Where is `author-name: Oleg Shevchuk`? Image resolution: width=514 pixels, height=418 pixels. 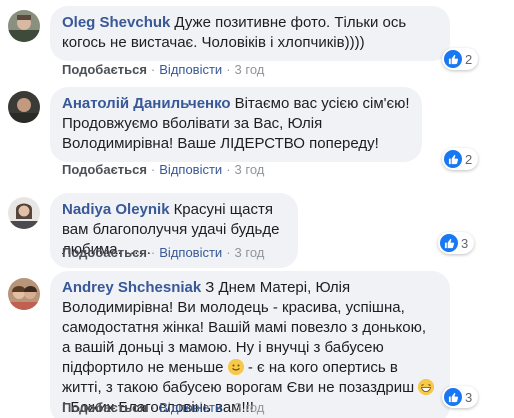
author-name: Oleg Shevchuk is located at coordinates (116, 22).